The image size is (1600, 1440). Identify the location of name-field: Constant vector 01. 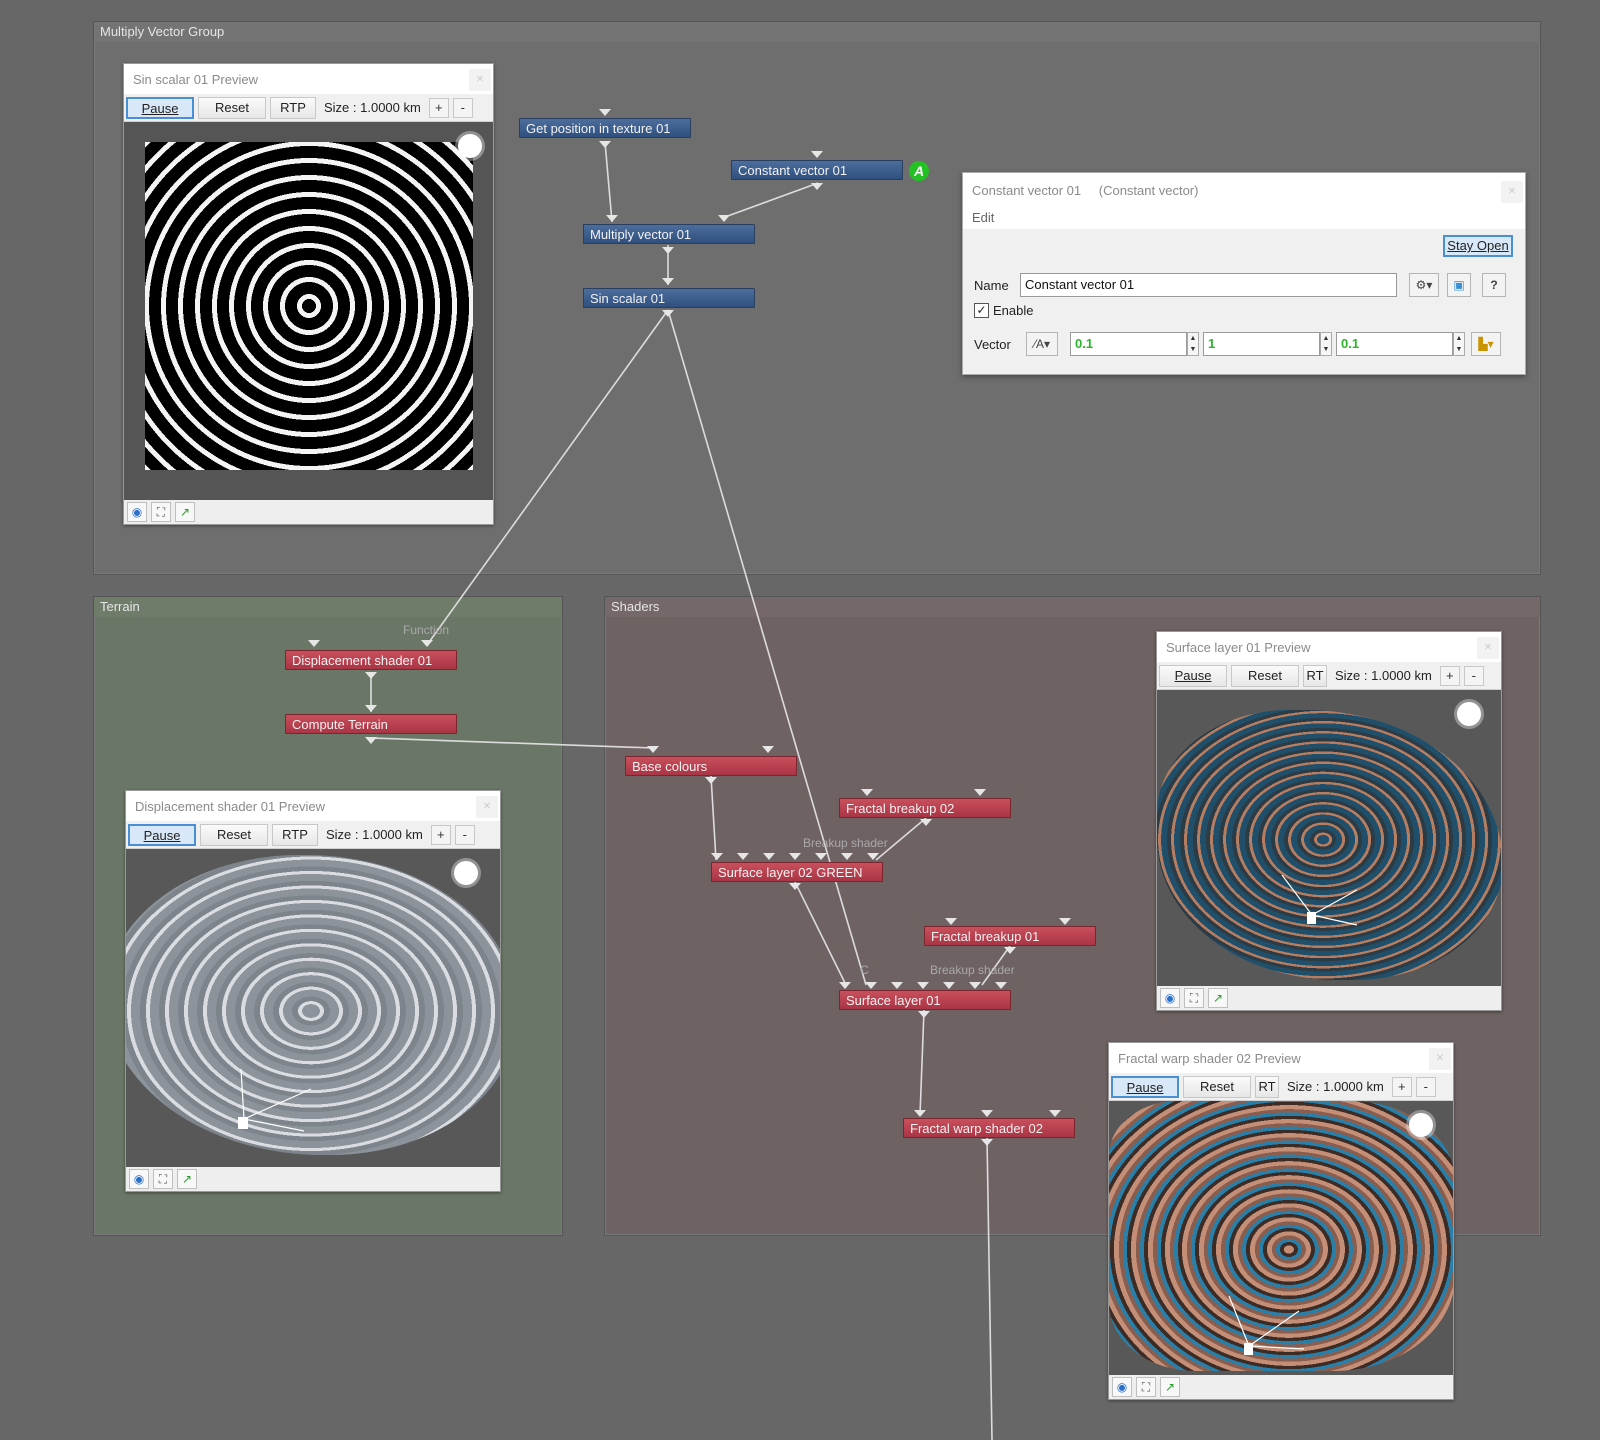
(1208, 285).